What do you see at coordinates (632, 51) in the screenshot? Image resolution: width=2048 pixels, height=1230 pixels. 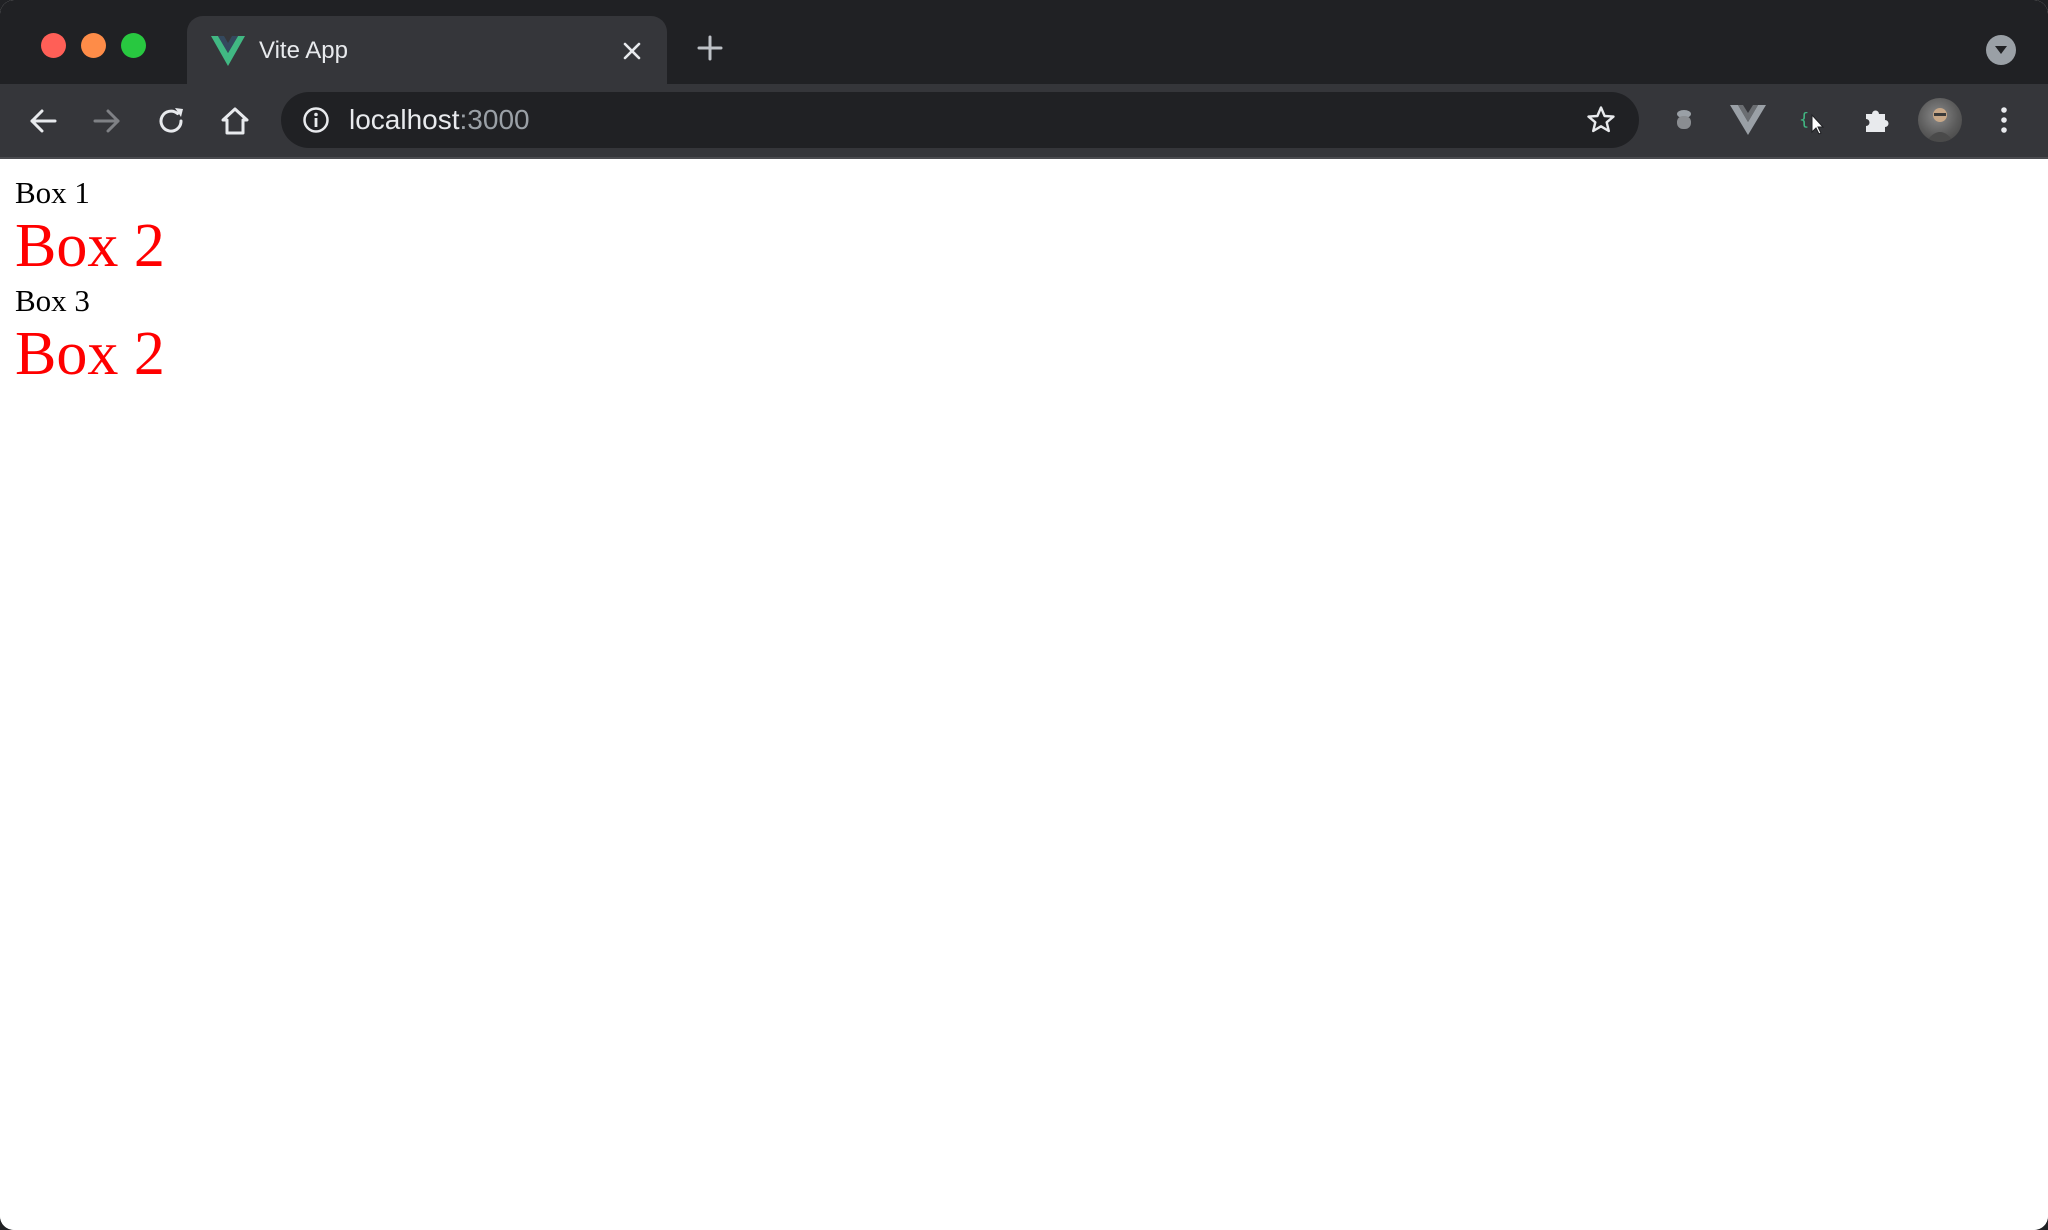 I see `close-icon` at bounding box center [632, 51].